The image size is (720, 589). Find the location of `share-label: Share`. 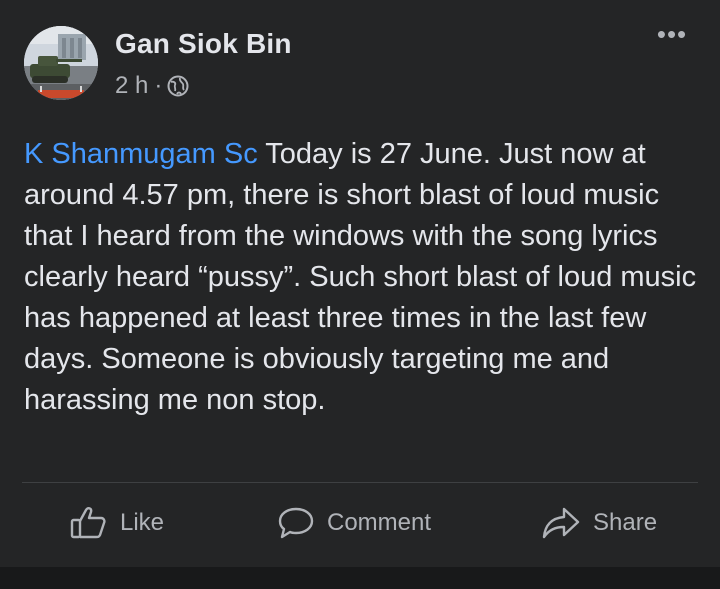

share-label: Share is located at coordinates (625, 522).